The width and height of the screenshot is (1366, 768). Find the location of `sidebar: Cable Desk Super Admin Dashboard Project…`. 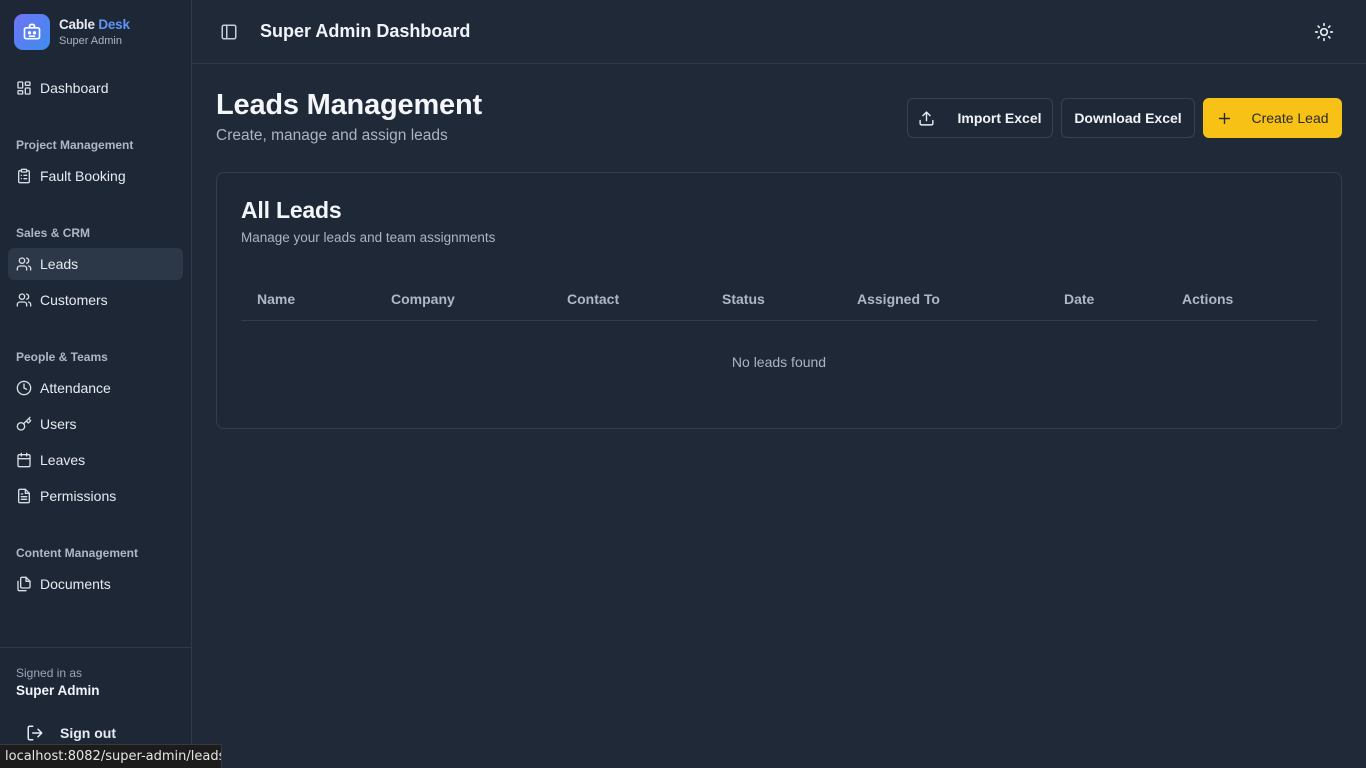

sidebar: Cable Desk Super Admin Dashboard Project… is located at coordinates (96, 384).